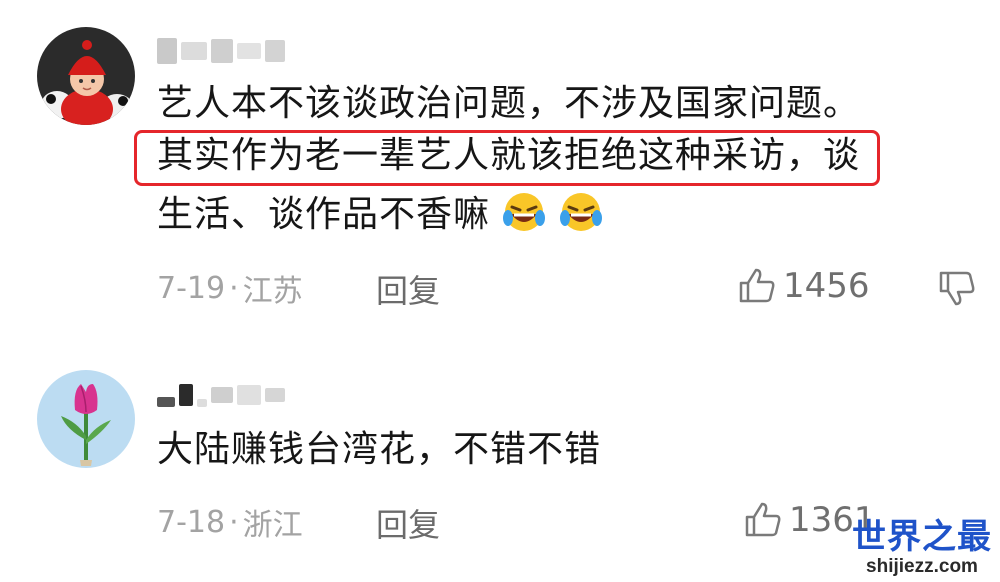 Image resolution: width=1000 pixels, height=582 pixels. I want to click on like-count: 1456, so click(826, 286).